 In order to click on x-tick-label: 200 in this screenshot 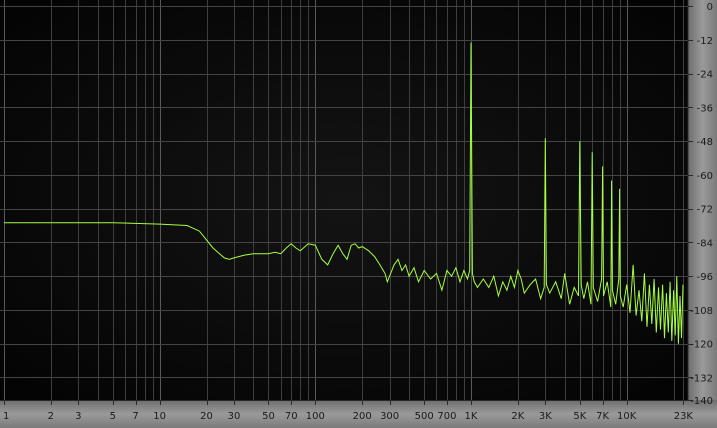, I will do `click(362, 416)`.